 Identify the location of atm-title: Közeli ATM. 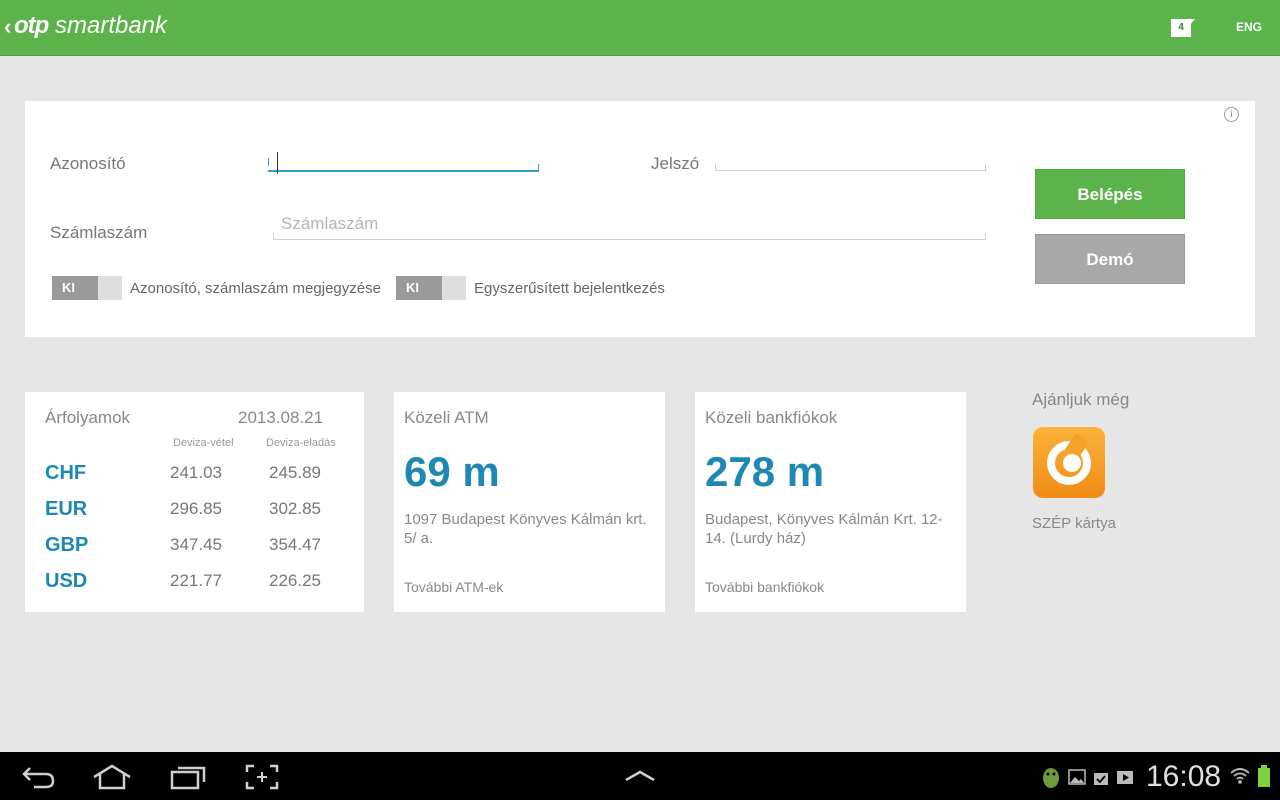
(446, 417).